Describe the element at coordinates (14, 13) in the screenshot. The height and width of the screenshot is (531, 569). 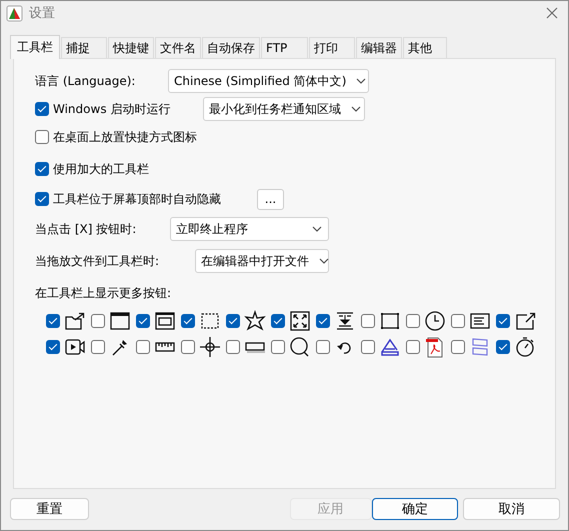
I see `app-logo-icon` at that location.